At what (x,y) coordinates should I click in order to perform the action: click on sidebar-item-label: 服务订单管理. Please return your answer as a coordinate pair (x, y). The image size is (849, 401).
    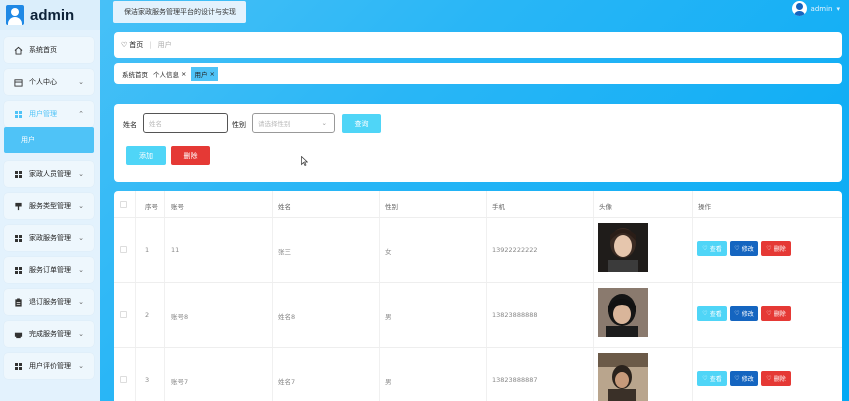
    Looking at the image, I should click on (50, 270).